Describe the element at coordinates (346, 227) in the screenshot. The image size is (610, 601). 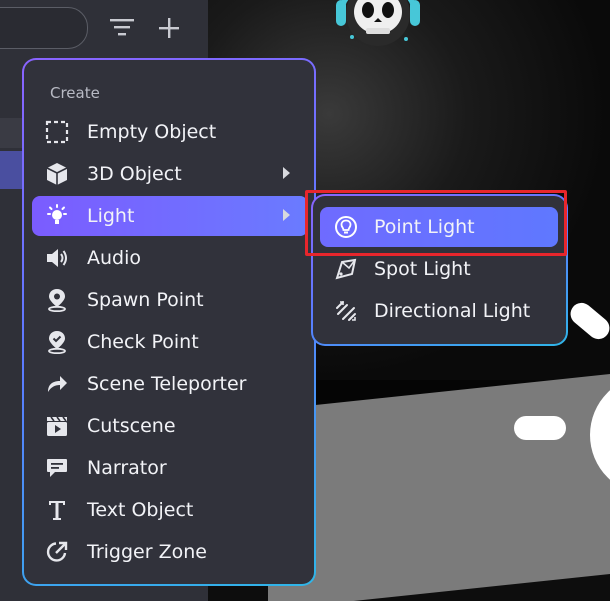
I see `point-light-icon` at that location.